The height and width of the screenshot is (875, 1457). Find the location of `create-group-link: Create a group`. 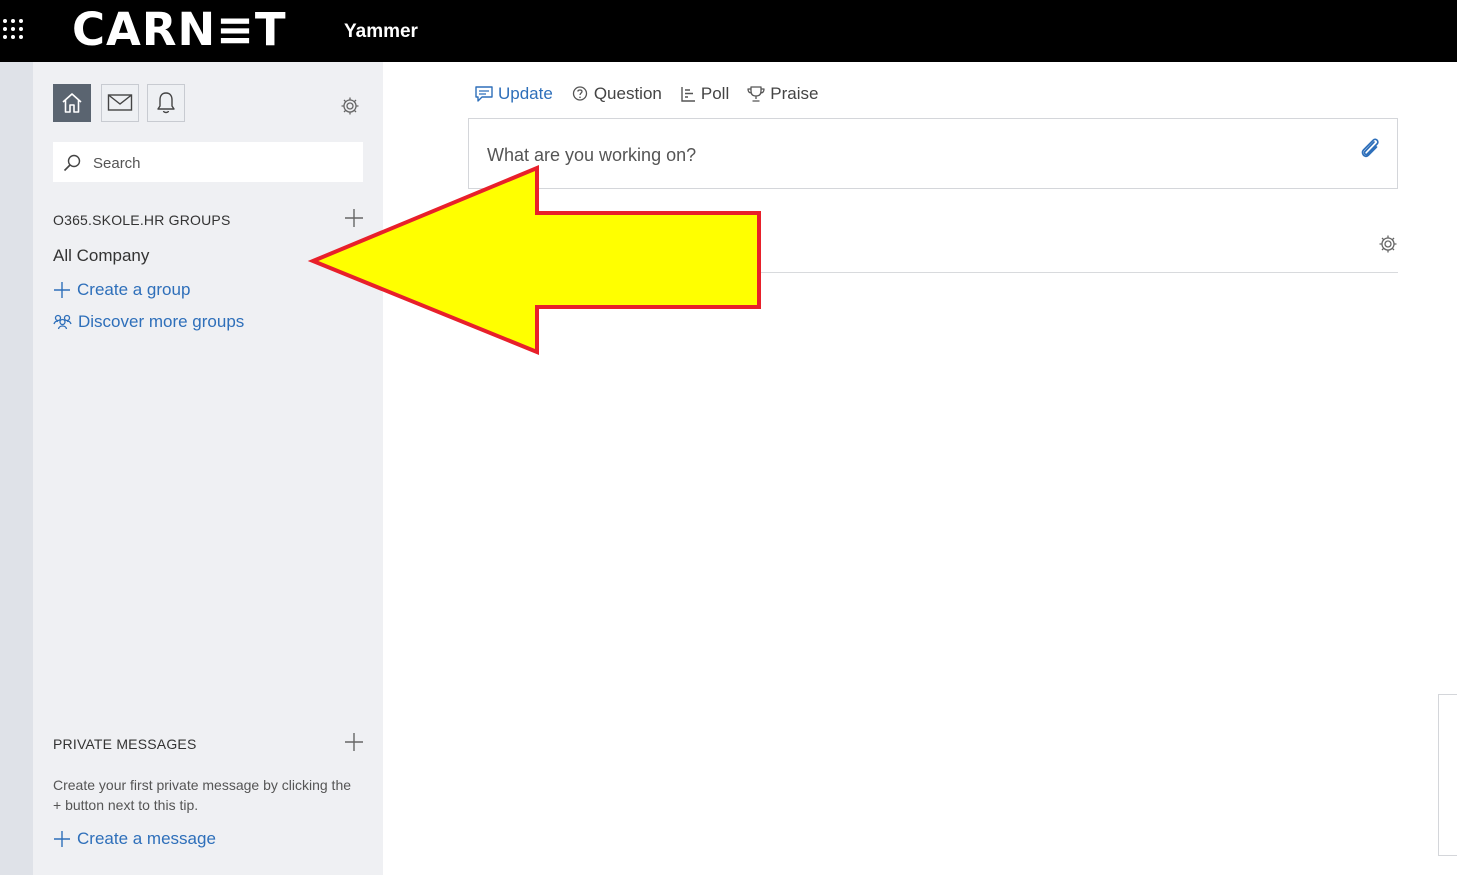

create-group-link: Create a group is located at coordinates (121, 290).